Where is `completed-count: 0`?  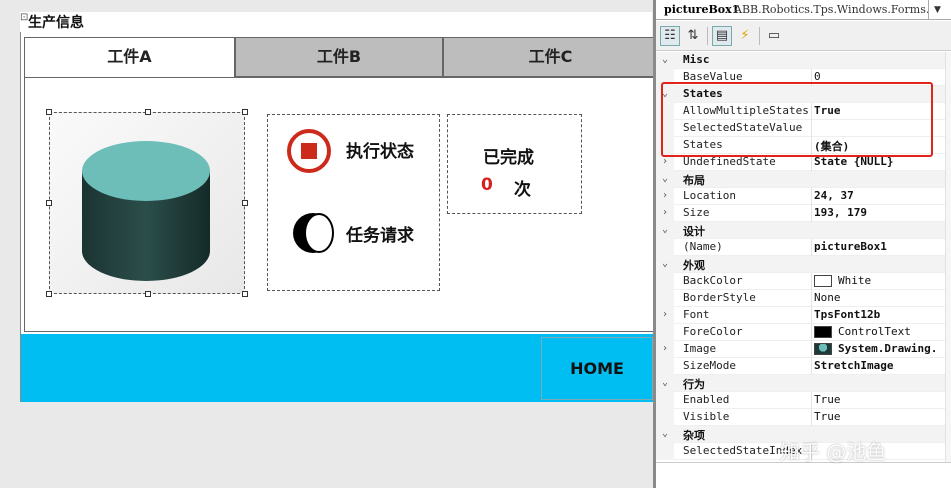 completed-count: 0 is located at coordinates (487, 185).